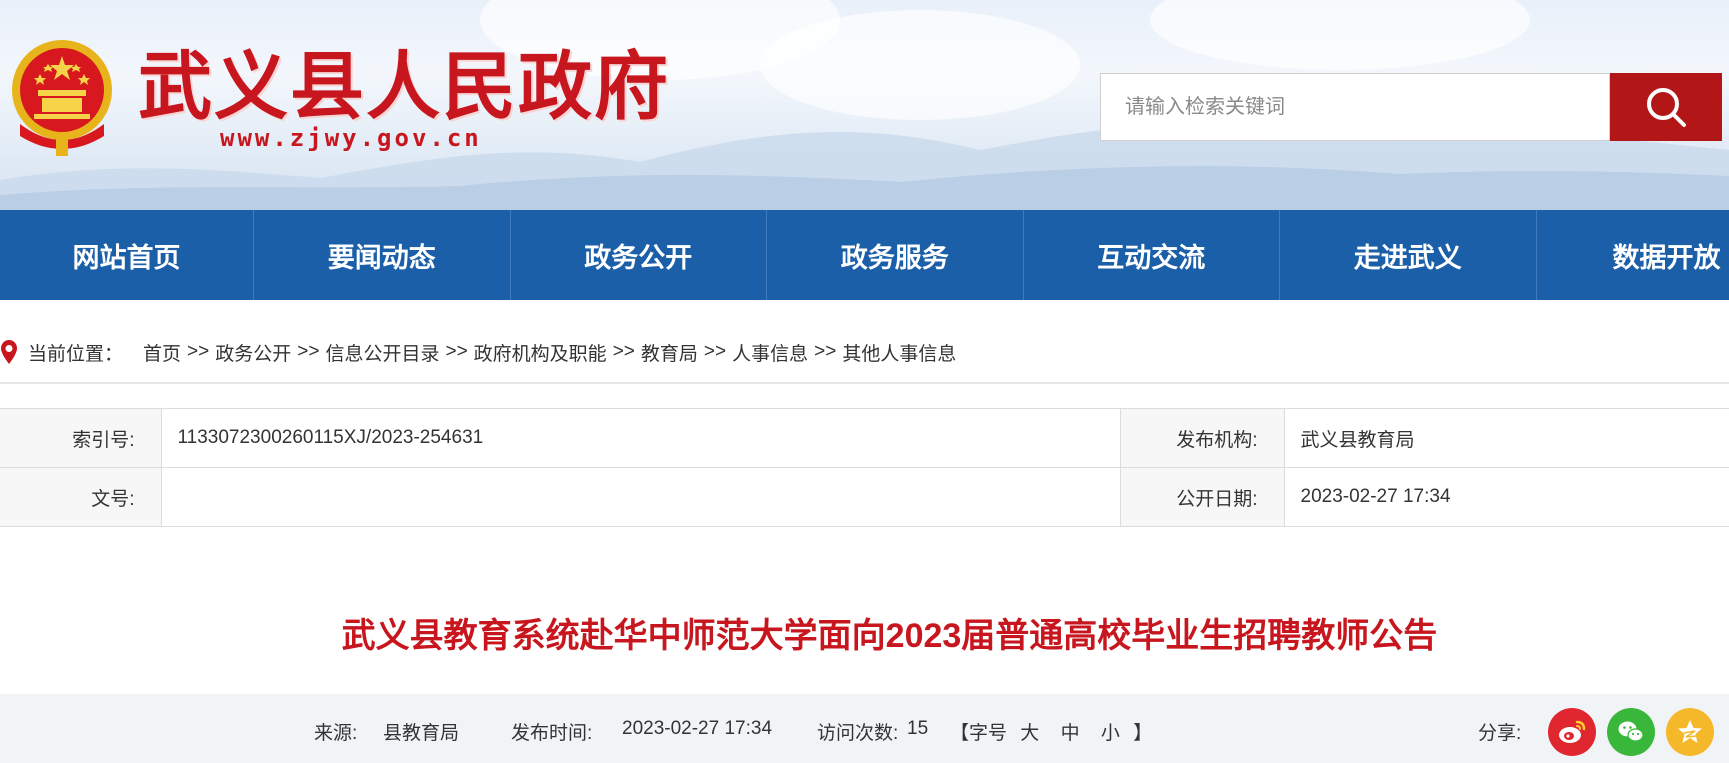 The width and height of the screenshot is (1729, 763). What do you see at coordinates (1408, 255) in the screenshot?
I see `nav-item-about-wuyi: 走进武义` at bounding box center [1408, 255].